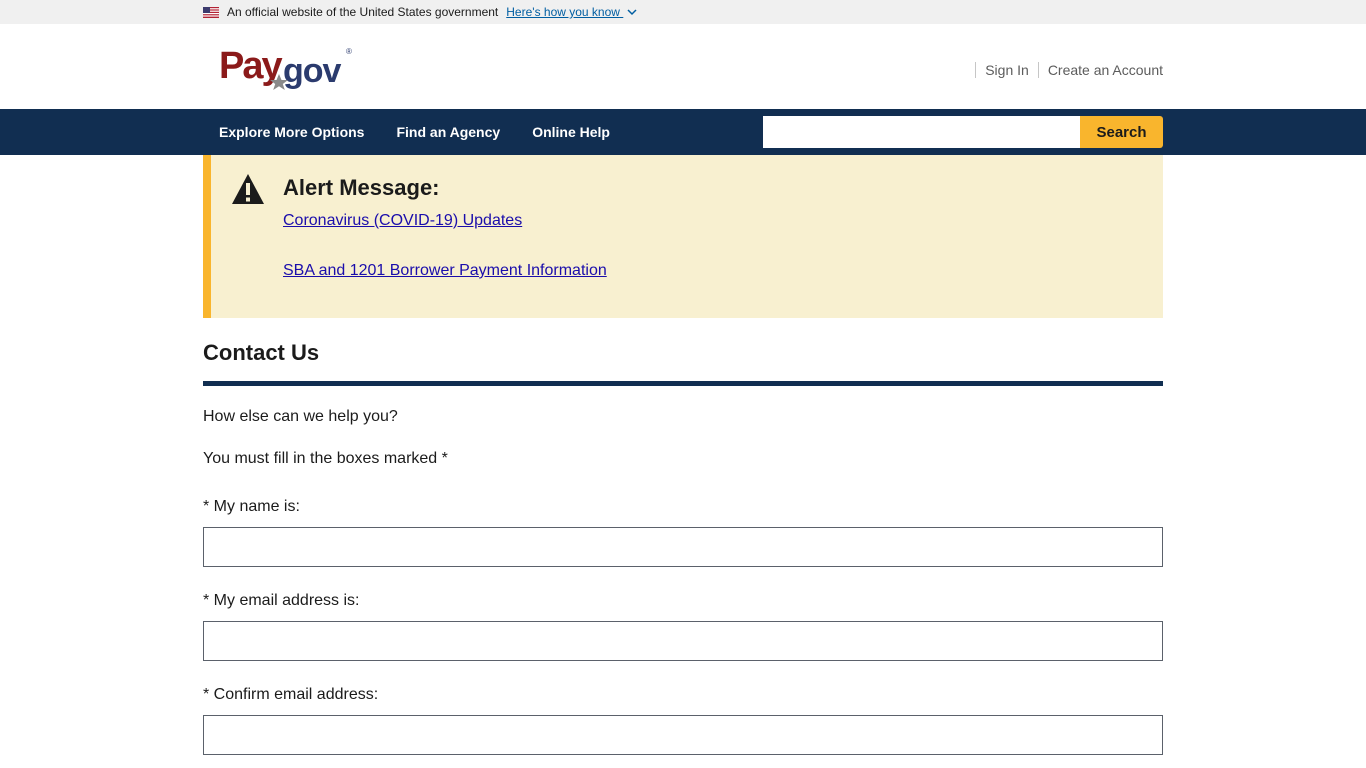 Image resolution: width=1366 pixels, height=768 pixels. I want to click on create-account-link: Create an Account, so click(1105, 70).